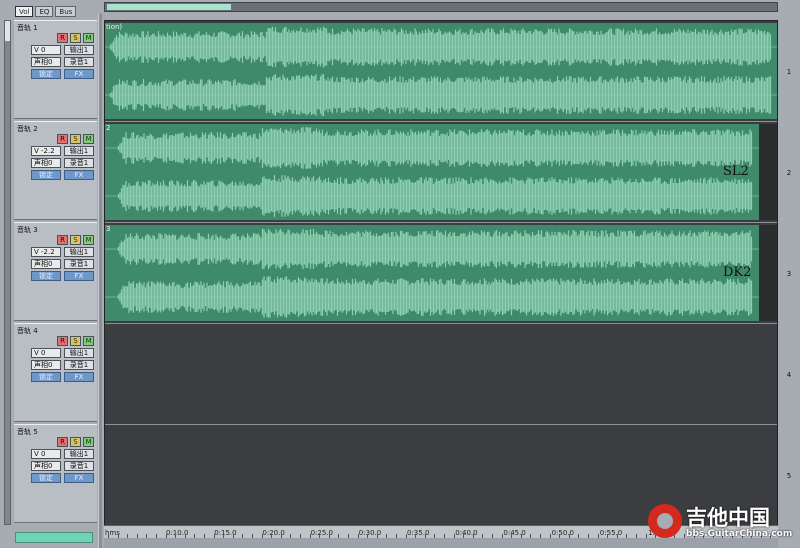 This screenshot has height=548, width=800. I want to click on ruler-tick-label: 0:45.0, so click(514, 533).